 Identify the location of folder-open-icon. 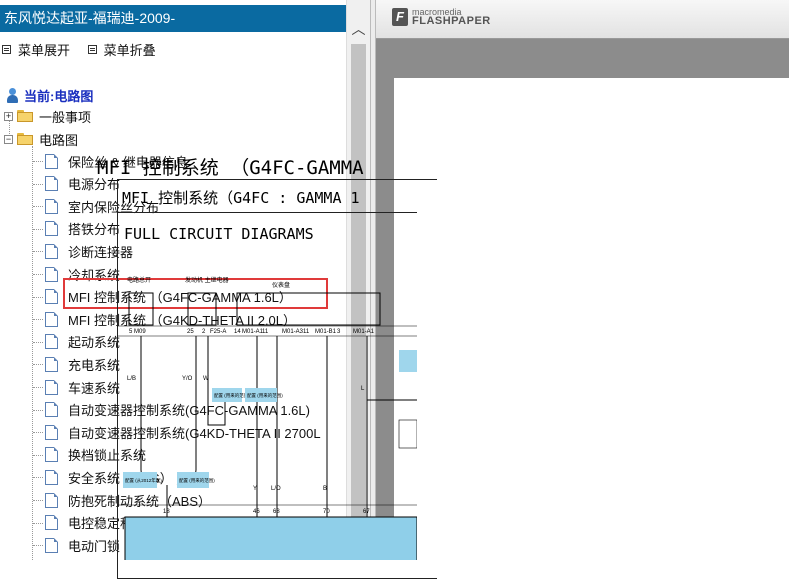
(25, 139).